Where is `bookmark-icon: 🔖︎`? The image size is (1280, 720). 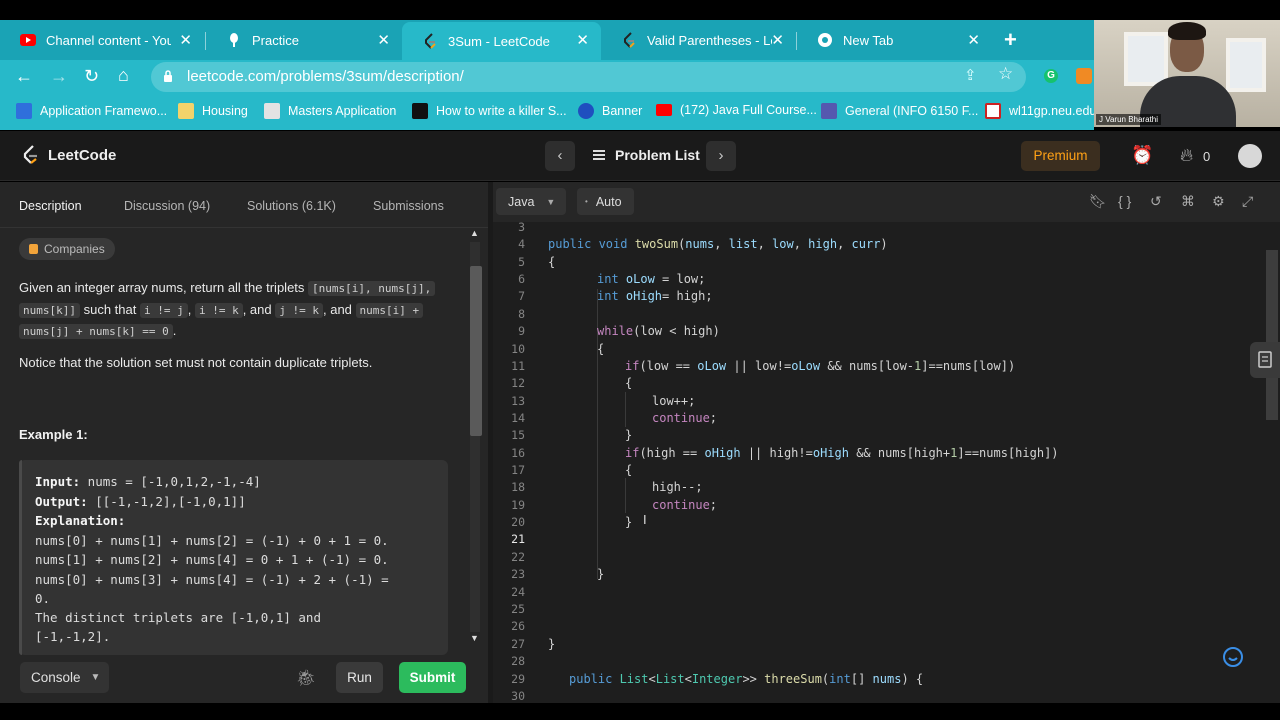
bookmark-icon: 🔖︎ is located at coordinates (1098, 201).